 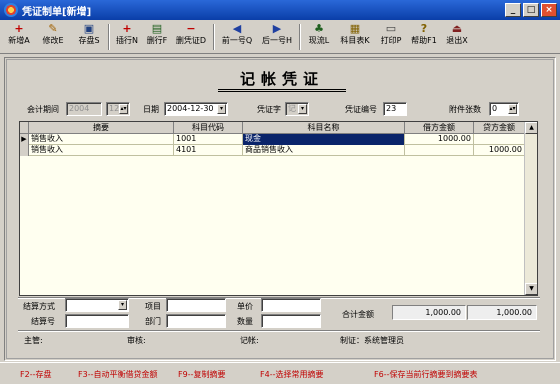 What do you see at coordinates (97, 305) in the screenshot?
I see `settle-method-field: ▾` at bounding box center [97, 305].